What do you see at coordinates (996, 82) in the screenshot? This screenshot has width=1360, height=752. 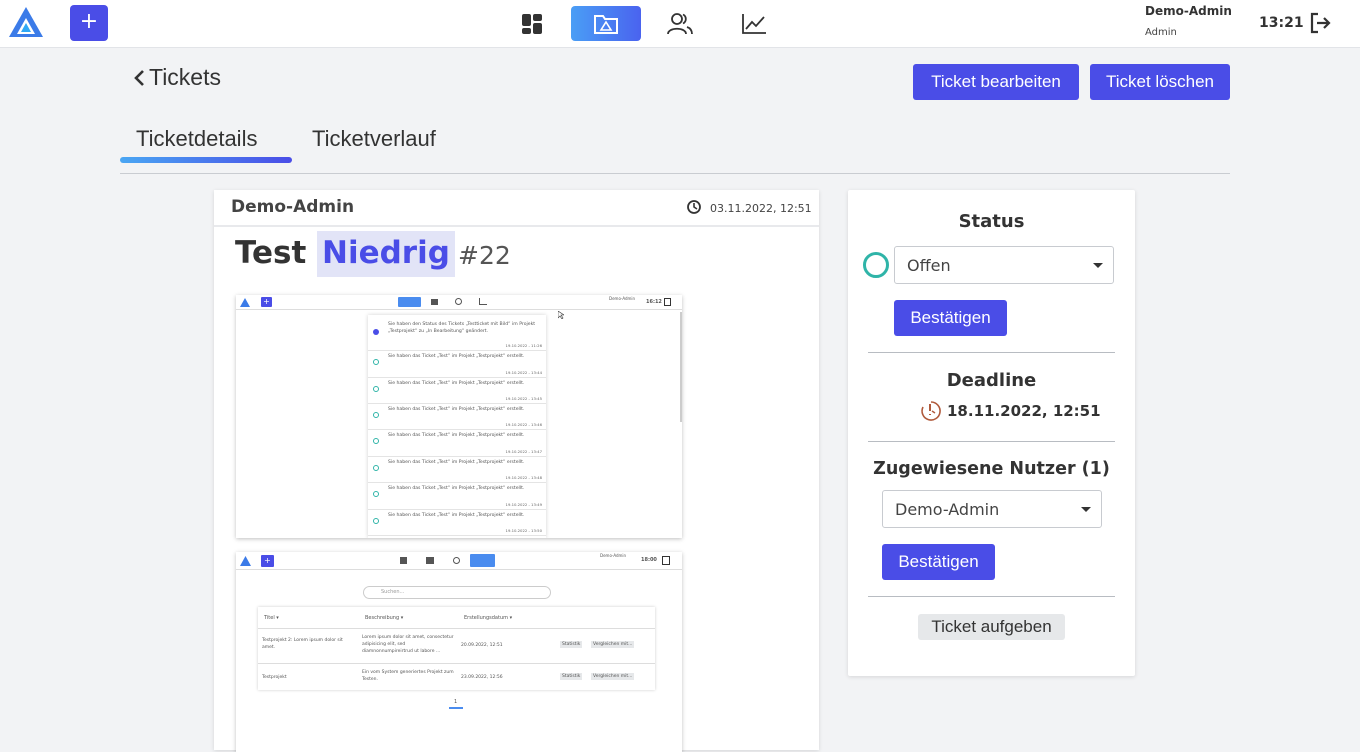 I see `edit-ticket-button: Ticket bearbeiten` at bounding box center [996, 82].